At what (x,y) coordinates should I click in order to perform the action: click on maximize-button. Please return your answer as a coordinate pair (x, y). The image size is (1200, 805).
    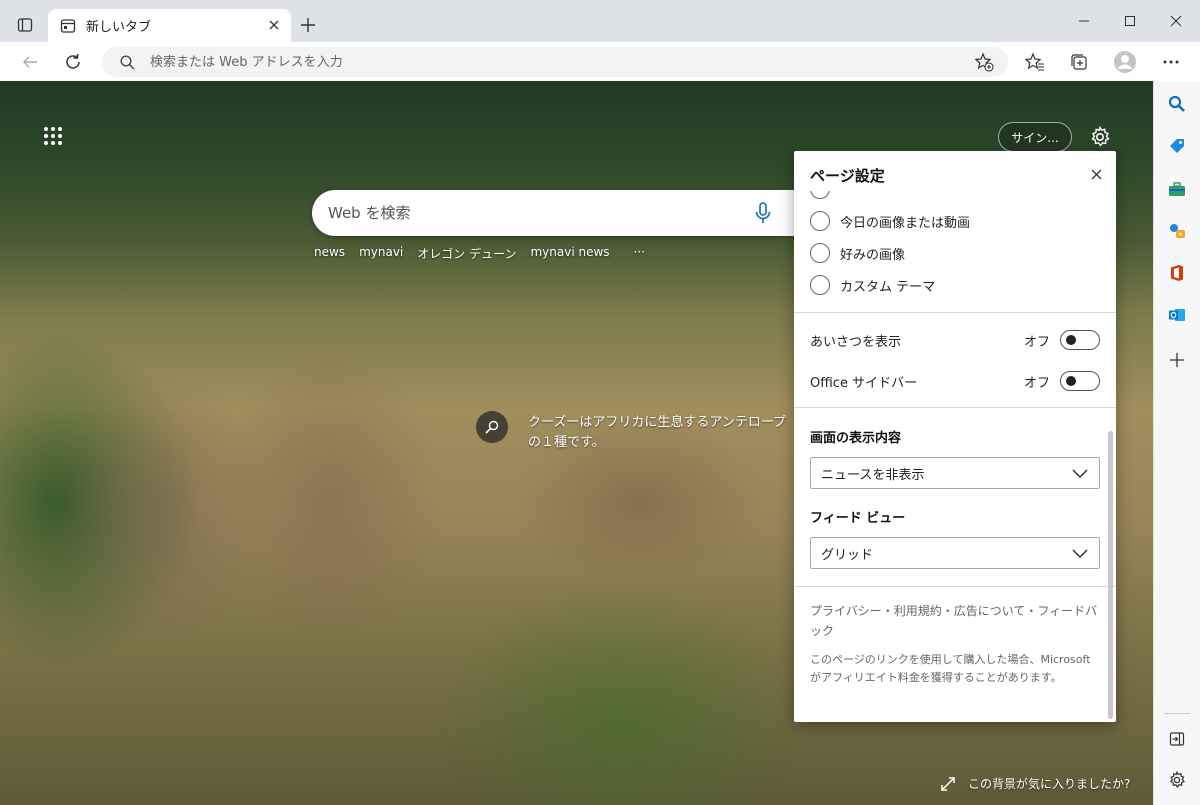
    Looking at the image, I should click on (1130, 21).